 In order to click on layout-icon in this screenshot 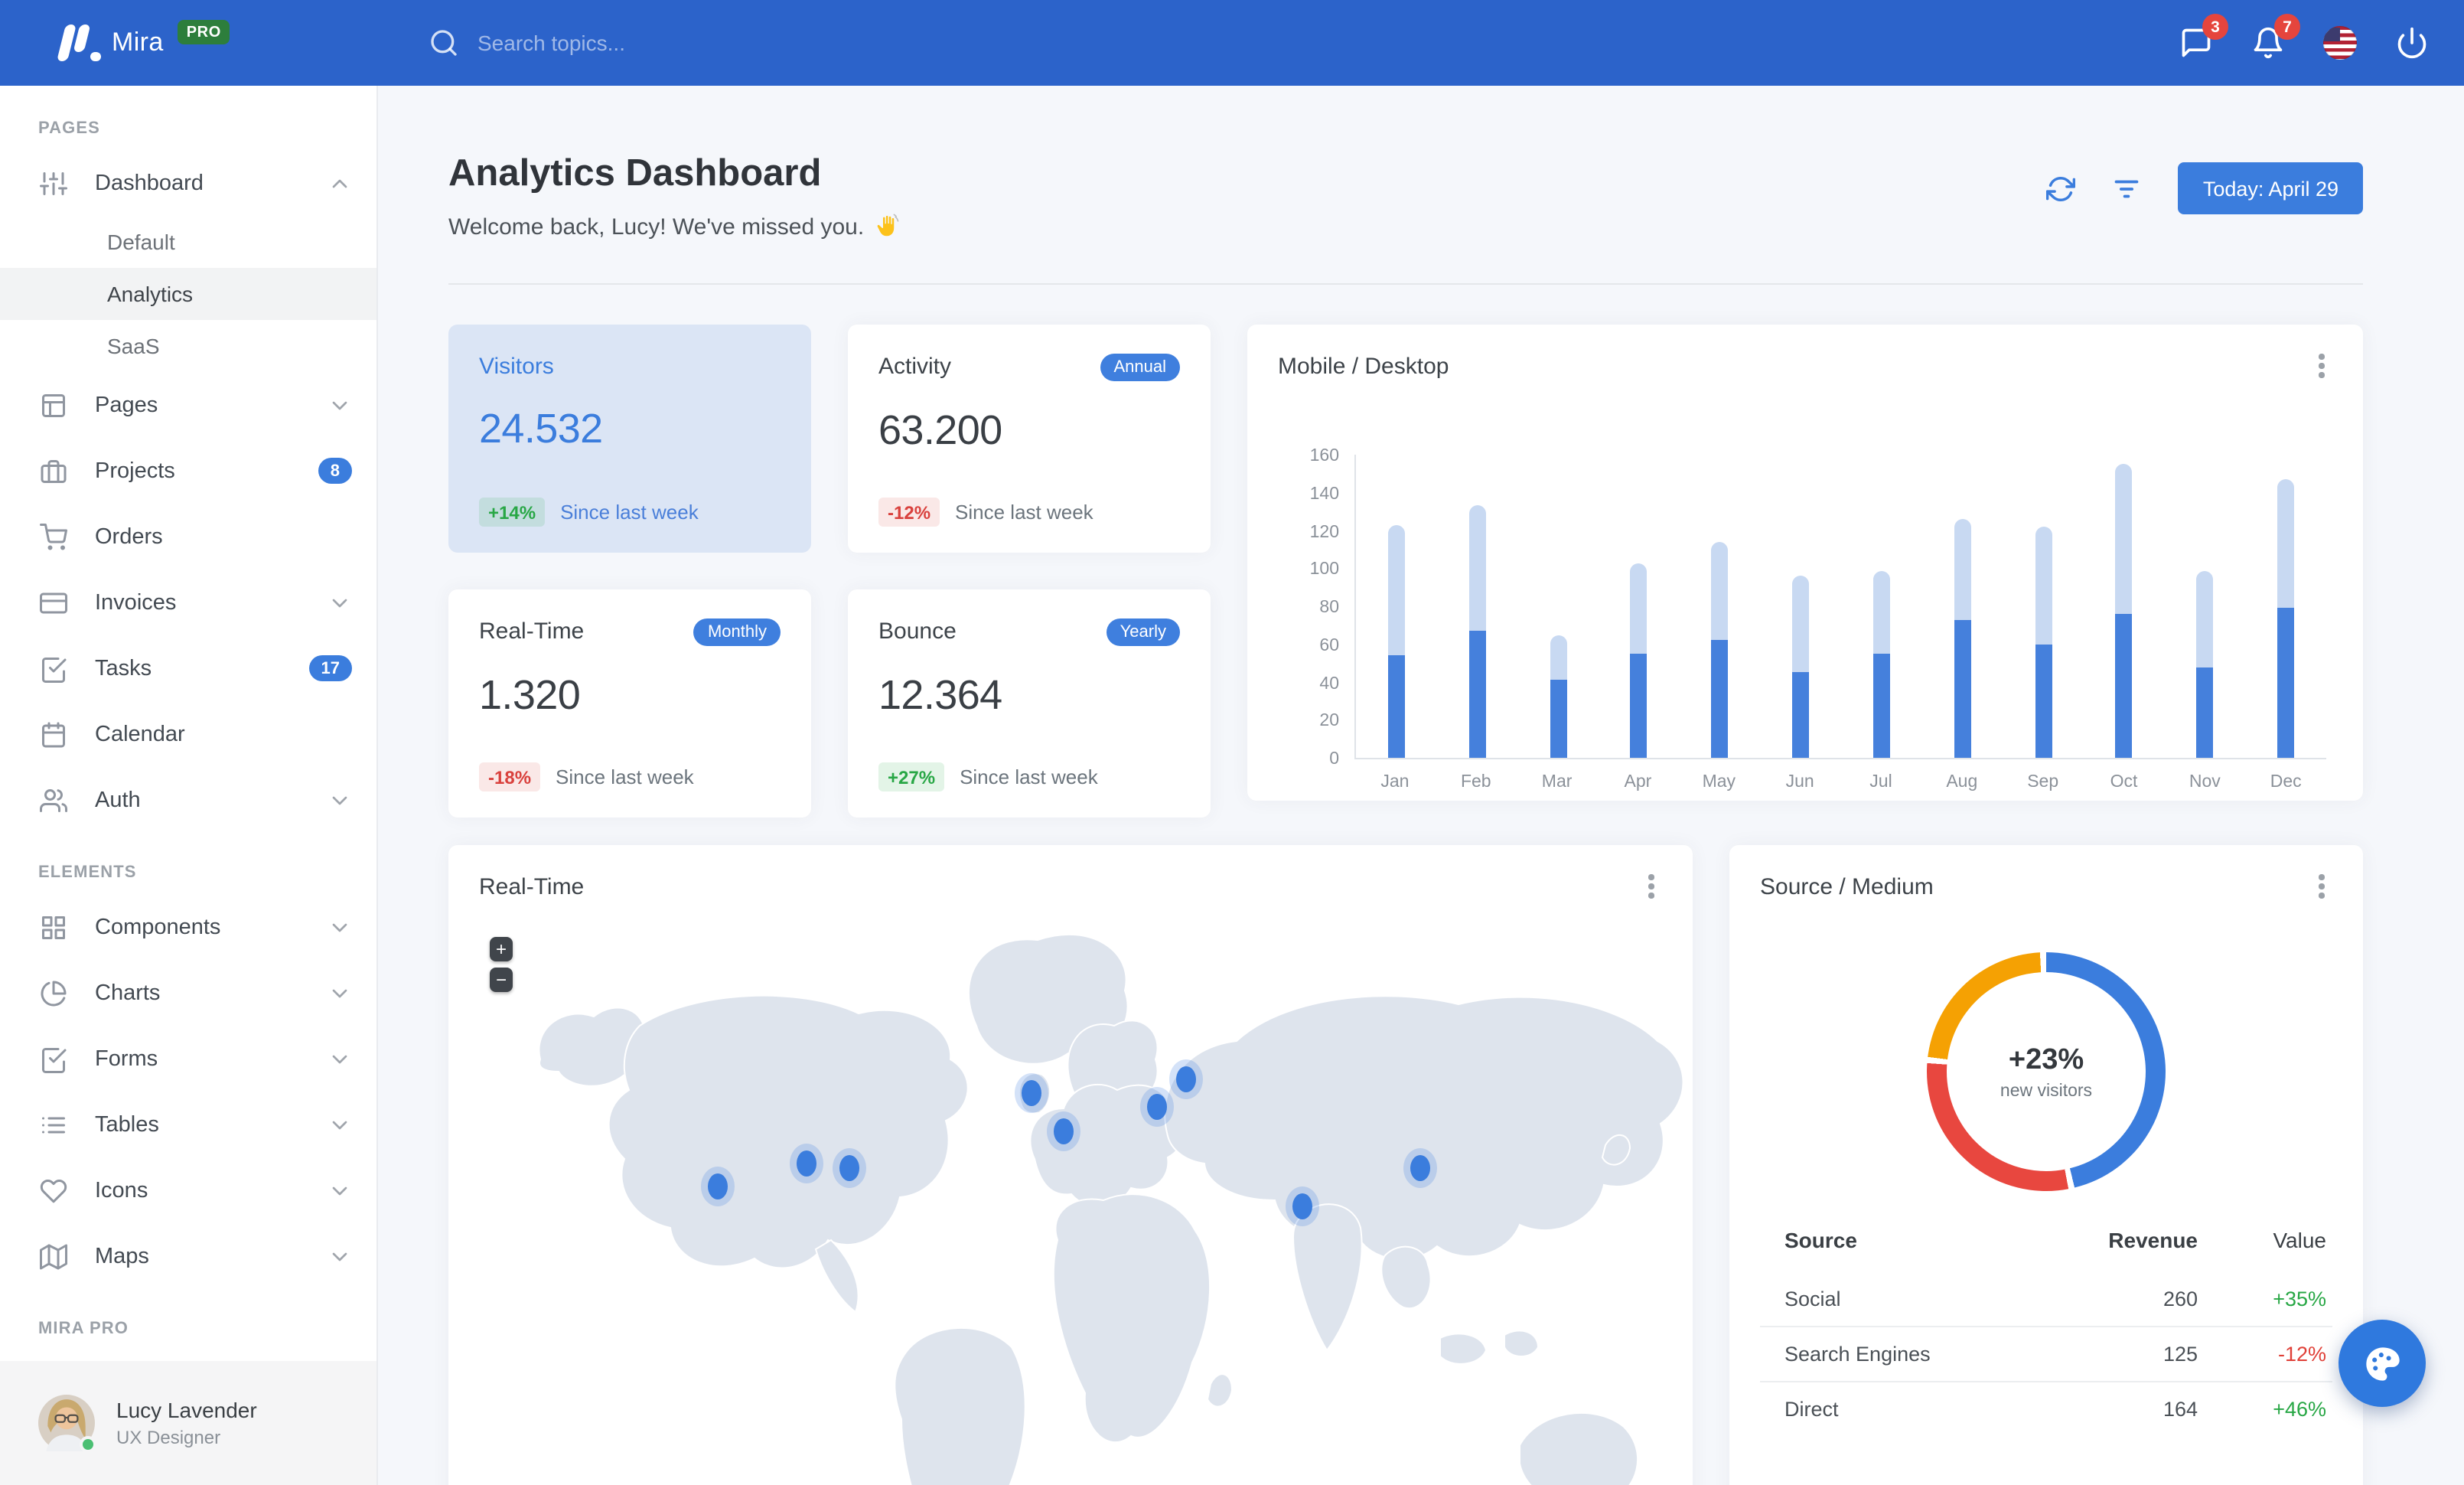, I will do `click(54, 404)`.